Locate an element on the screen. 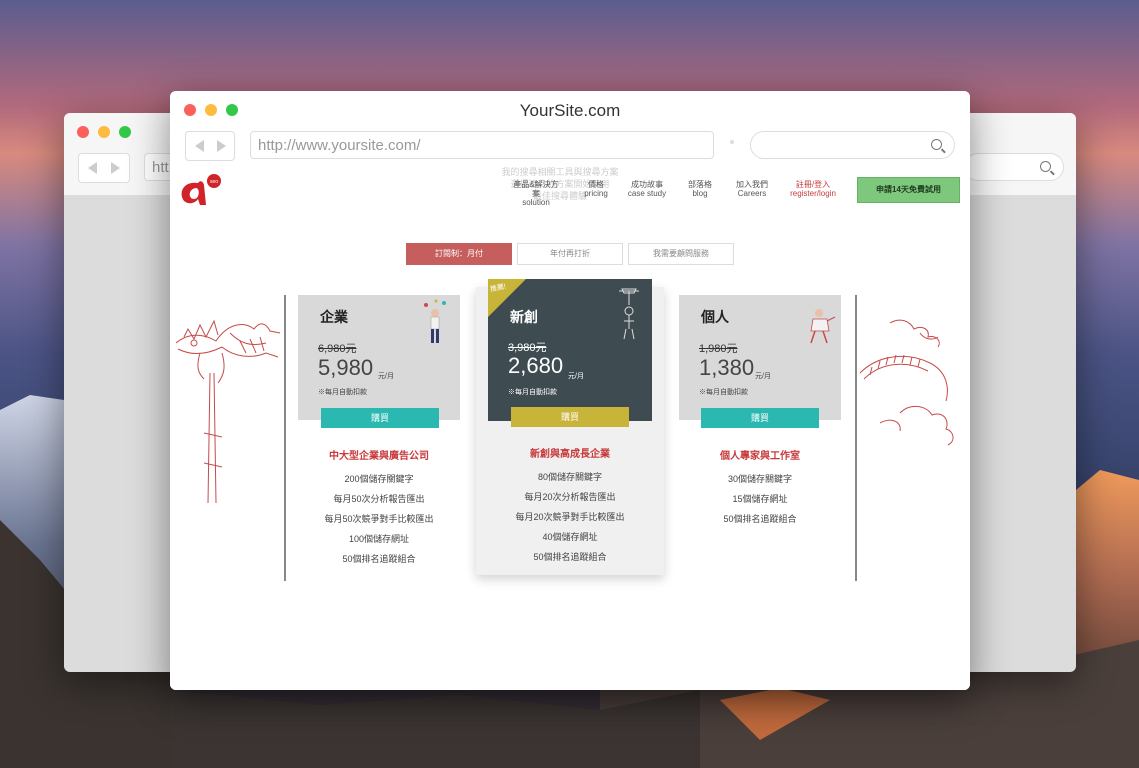 The image size is (1139, 768). separator-dot is located at coordinates (732, 142).